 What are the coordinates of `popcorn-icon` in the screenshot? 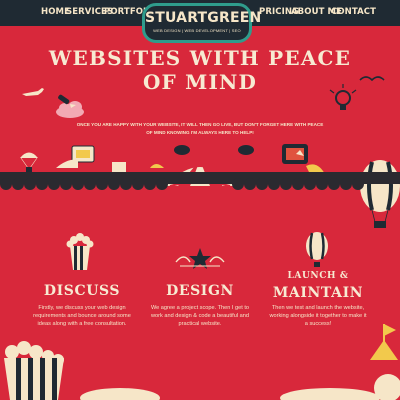 It's located at (80, 251).